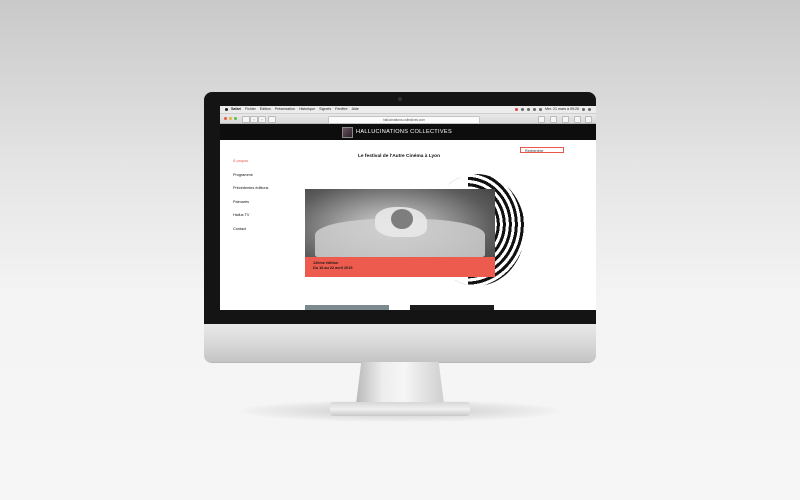  Describe the element at coordinates (553, 119) in the screenshot. I see `download-icon` at that location.